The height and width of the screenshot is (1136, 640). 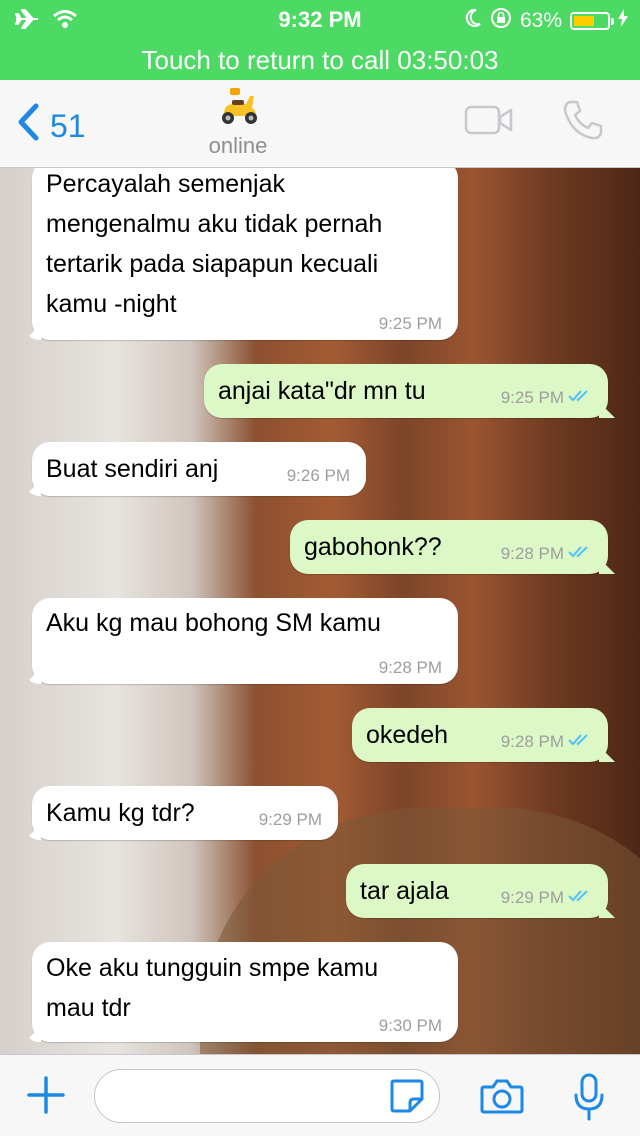 I want to click on message-line: Aku kg mau bohong SM kamu, so click(x=213, y=623).